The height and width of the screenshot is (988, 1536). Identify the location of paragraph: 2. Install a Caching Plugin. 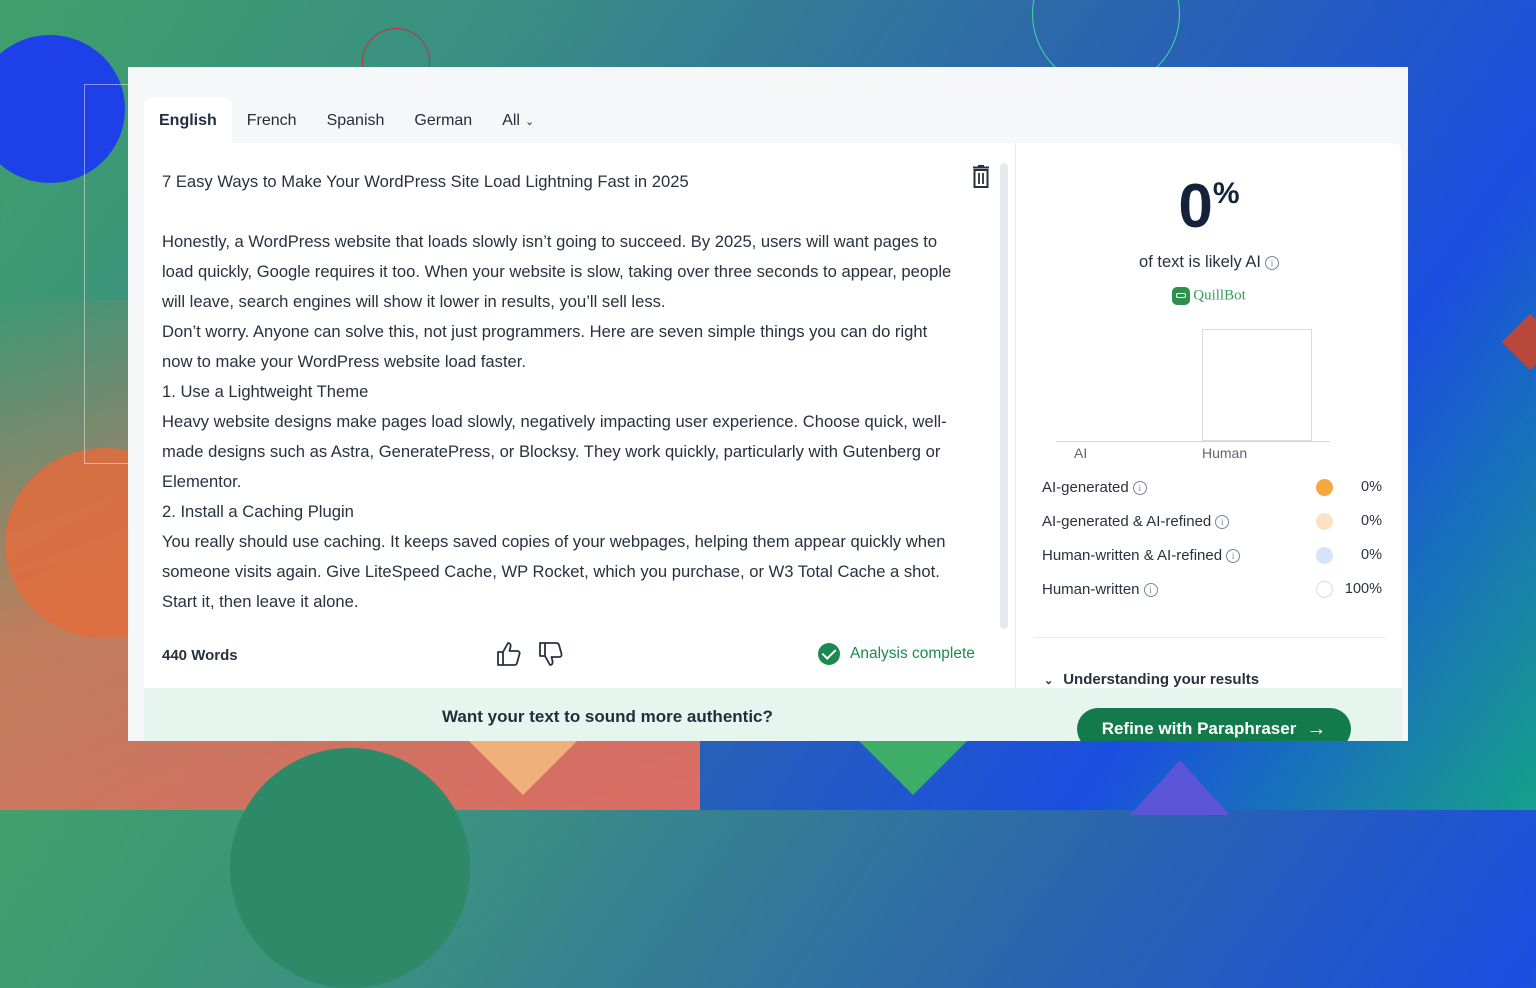
(258, 511).